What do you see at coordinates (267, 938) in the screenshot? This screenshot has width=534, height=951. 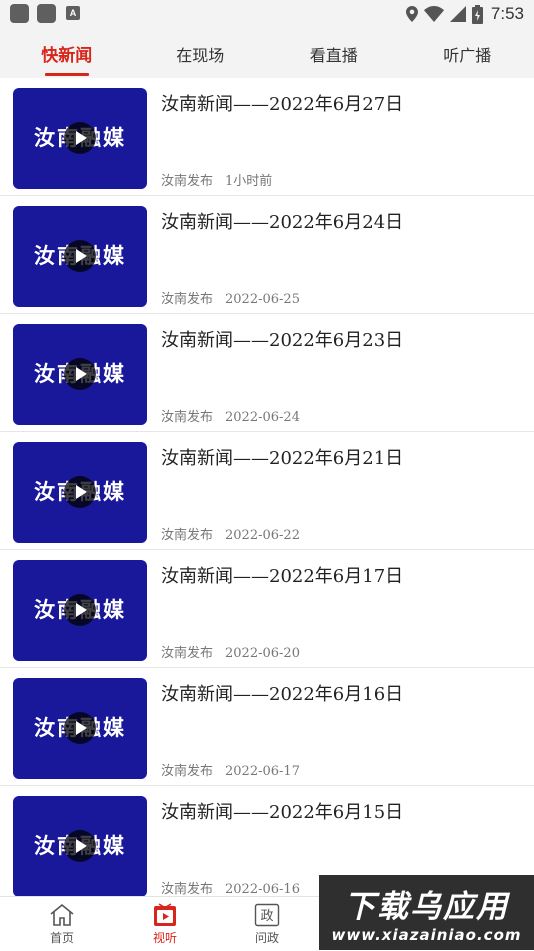 I see `nav-gov-label: 问政` at bounding box center [267, 938].